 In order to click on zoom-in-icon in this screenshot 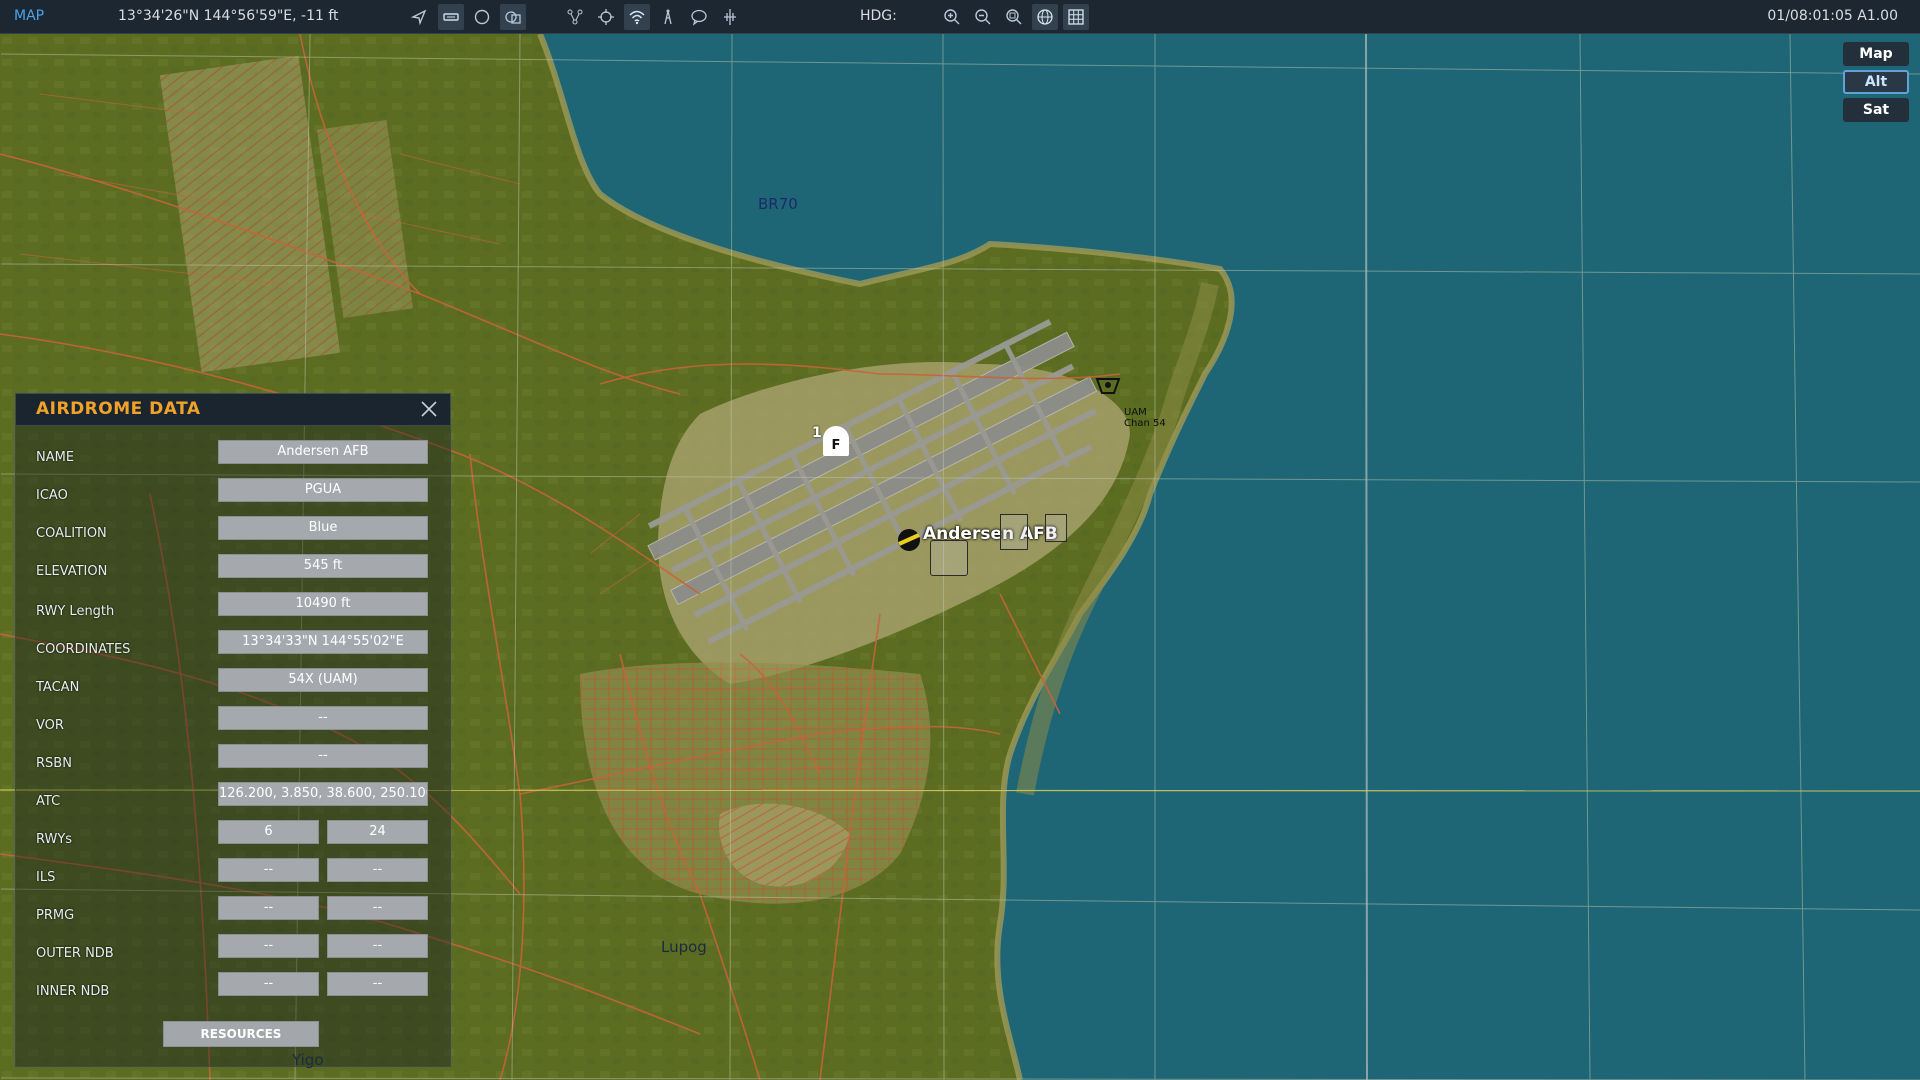, I will do `click(952, 17)`.